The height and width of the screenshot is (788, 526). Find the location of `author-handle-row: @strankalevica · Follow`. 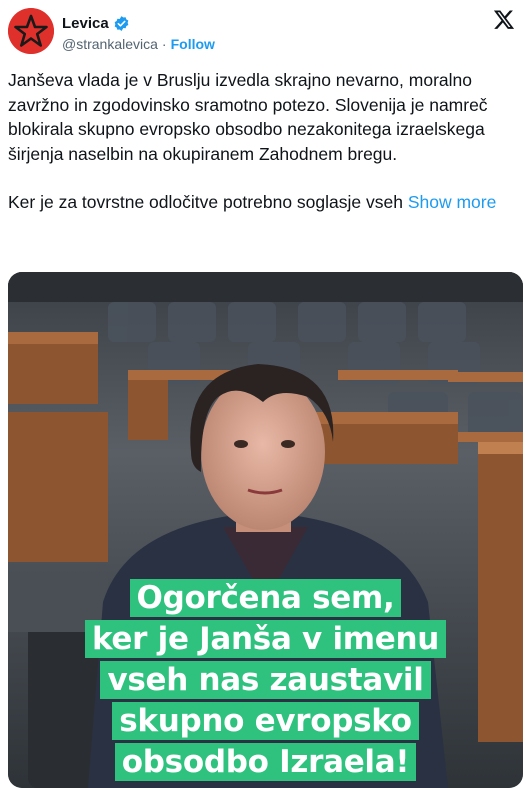

author-handle-row: @strankalevica · Follow is located at coordinates (138, 44).